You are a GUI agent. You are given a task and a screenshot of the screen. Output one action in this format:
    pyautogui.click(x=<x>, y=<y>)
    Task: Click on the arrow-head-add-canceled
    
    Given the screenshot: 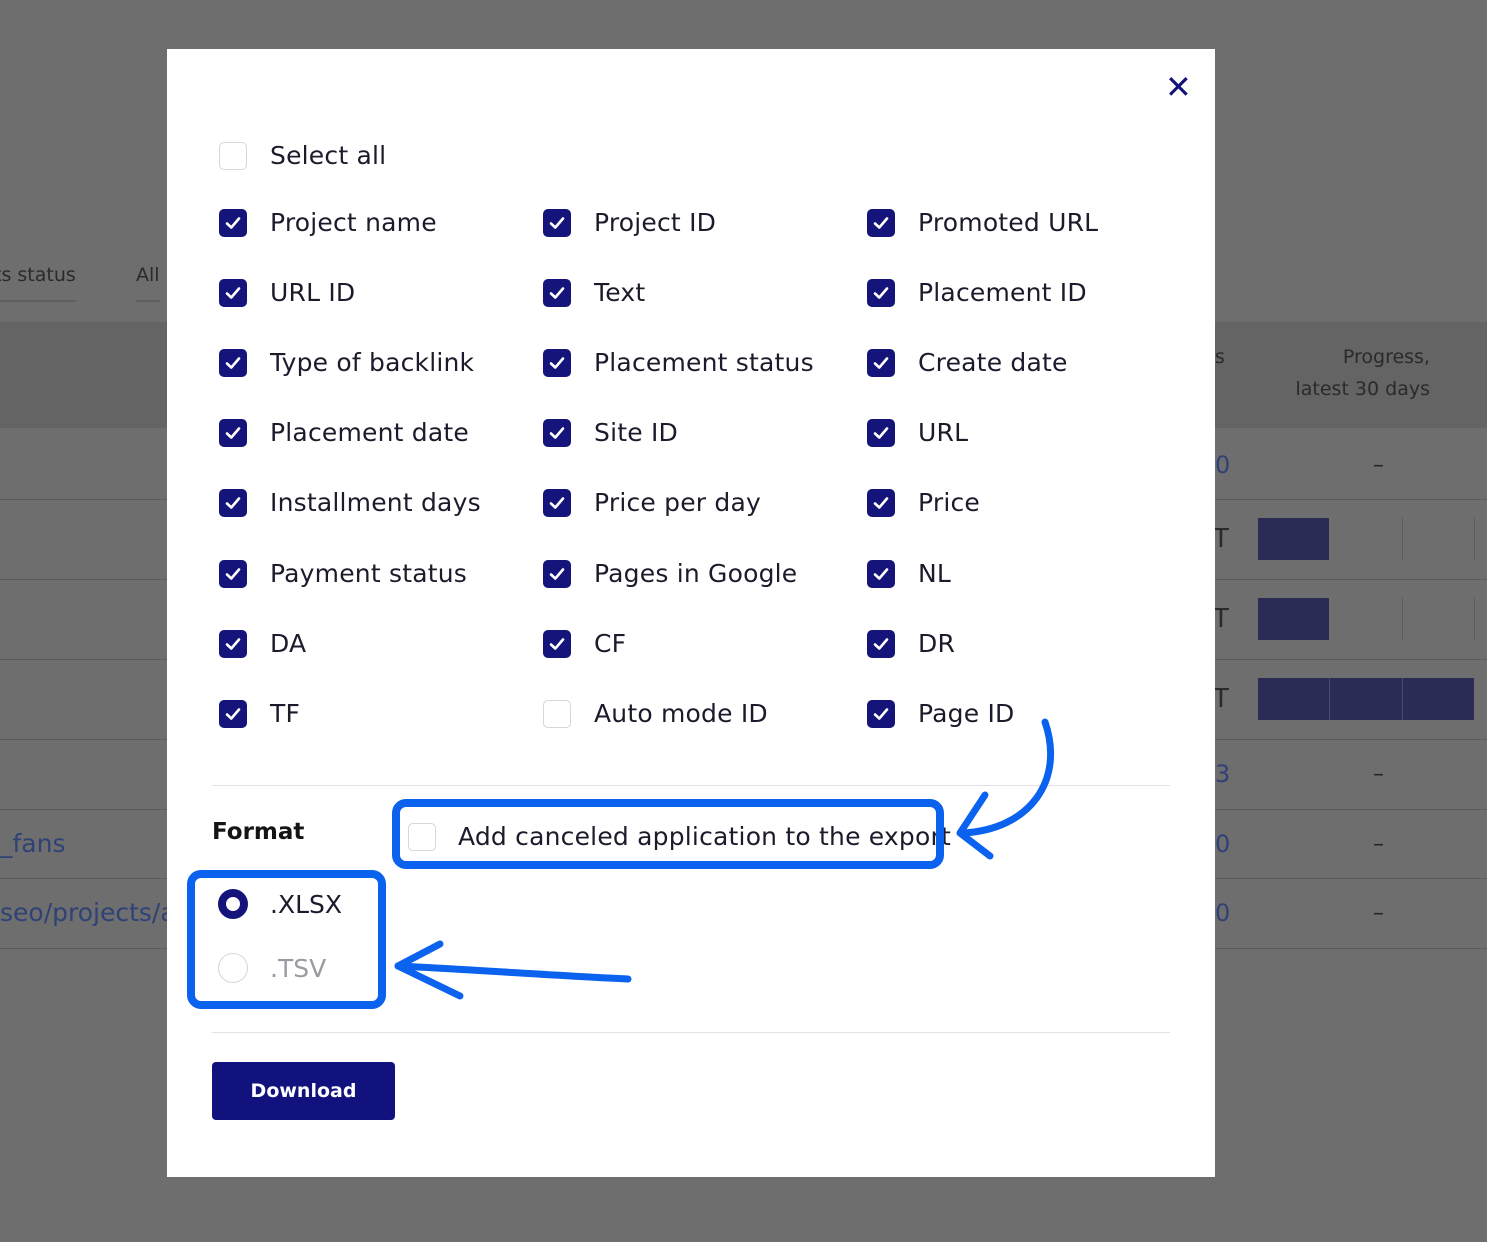 What is the action you would take?
    pyautogui.click(x=975, y=825)
    